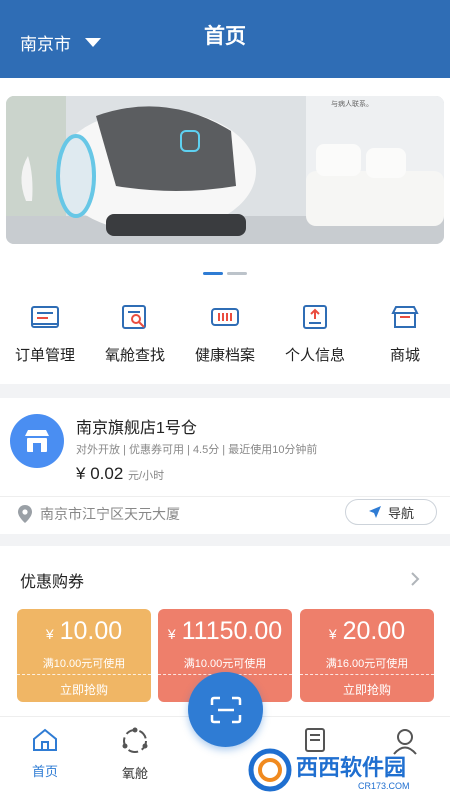  I want to click on price-symbol: ¥, so click(81, 473).